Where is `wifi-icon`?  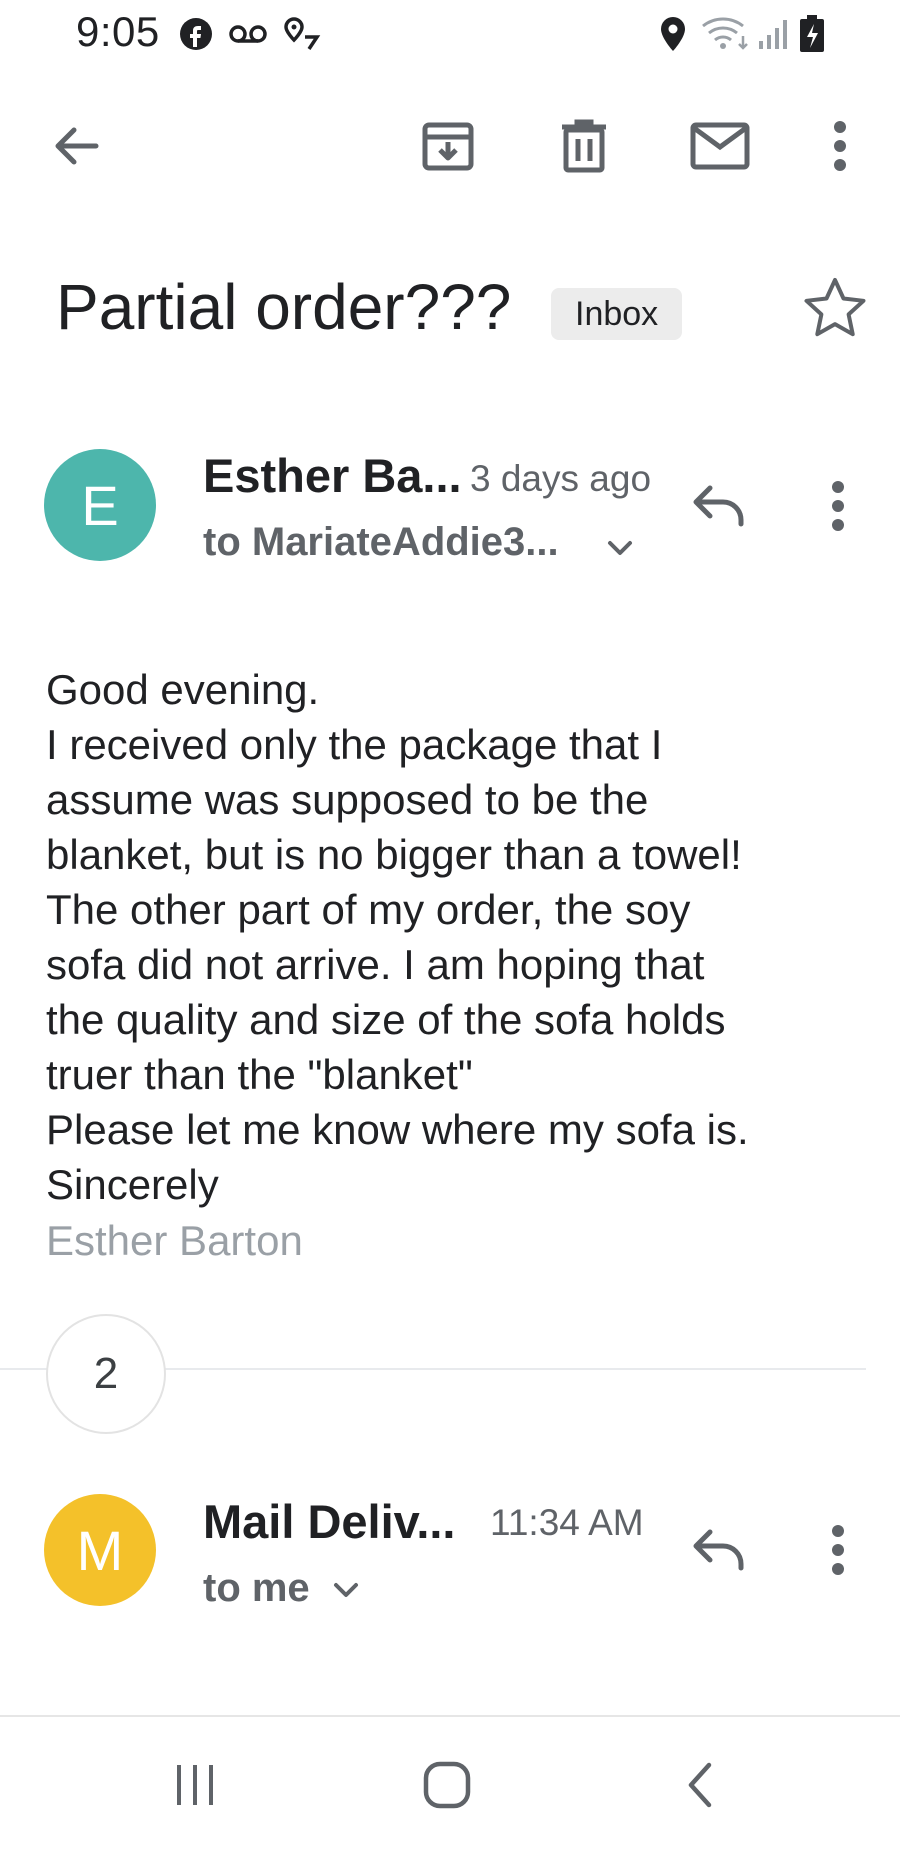 wifi-icon is located at coordinates (726, 34).